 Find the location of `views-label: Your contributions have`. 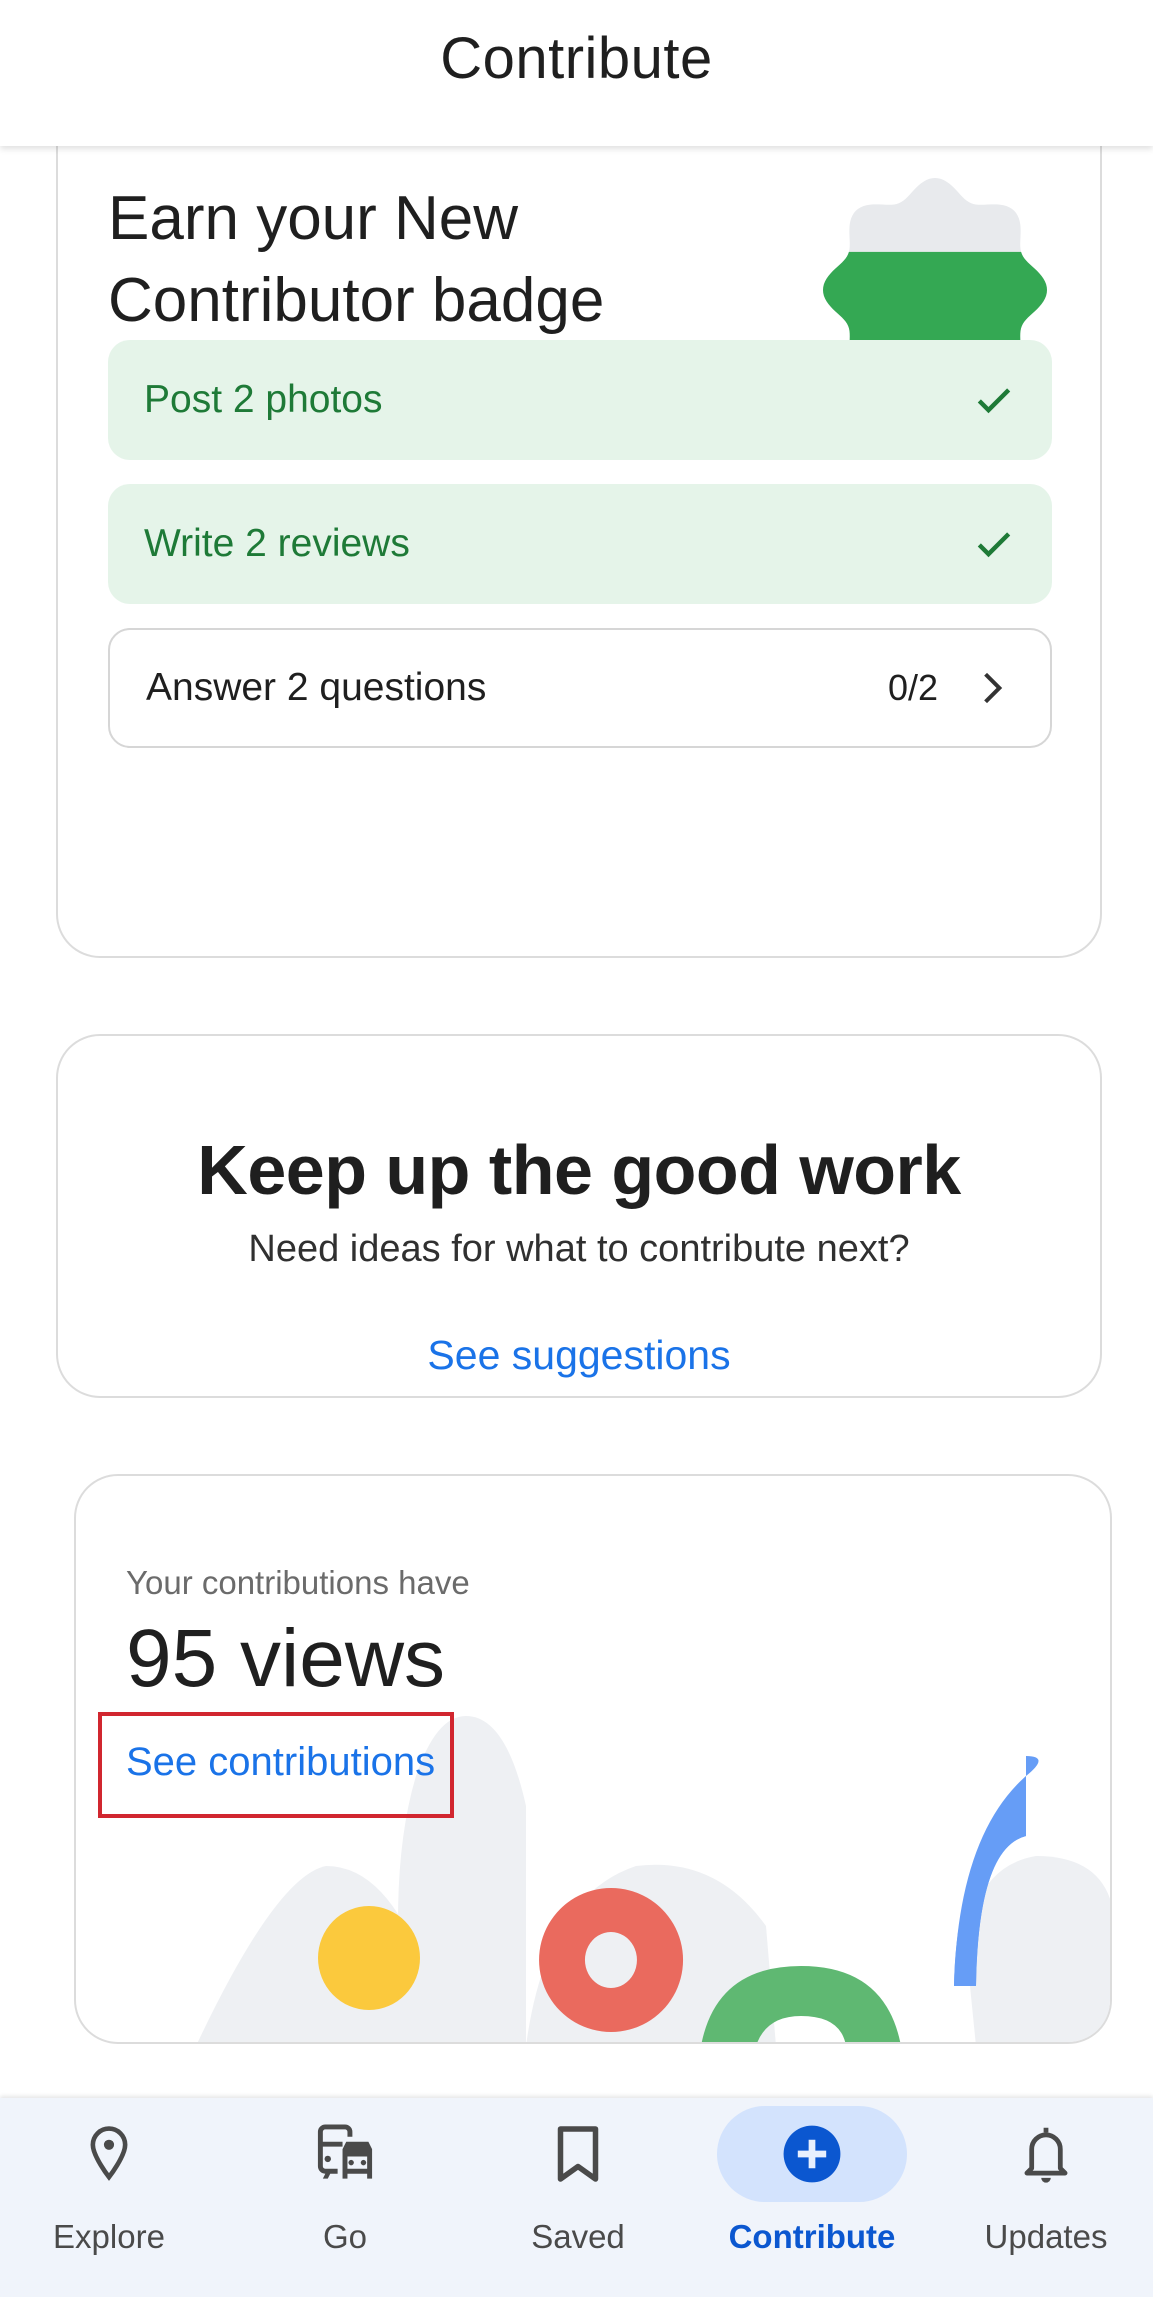

views-label: Your contributions have is located at coordinates (298, 1582).